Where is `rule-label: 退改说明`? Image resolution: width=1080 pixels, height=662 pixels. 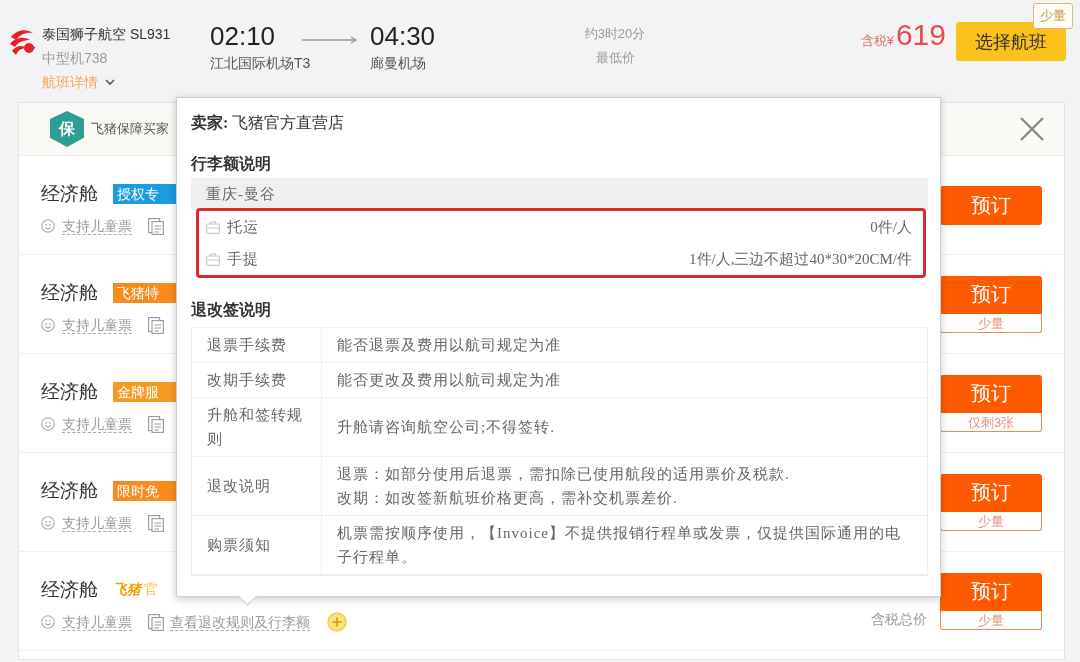 rule-label: 退改说明 is located at coordinates (257, 486).